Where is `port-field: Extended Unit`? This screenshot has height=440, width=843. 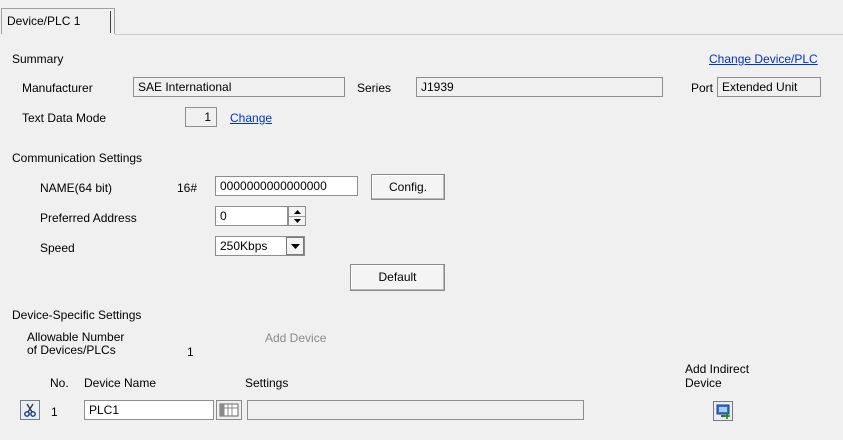 port-field: Extended Unit is located at coordinates (769, 87).